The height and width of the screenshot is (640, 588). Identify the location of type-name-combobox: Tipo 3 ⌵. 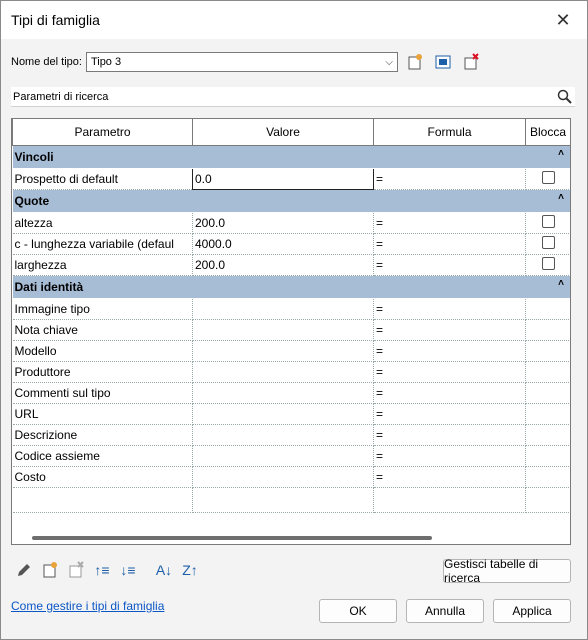
(241, 62).